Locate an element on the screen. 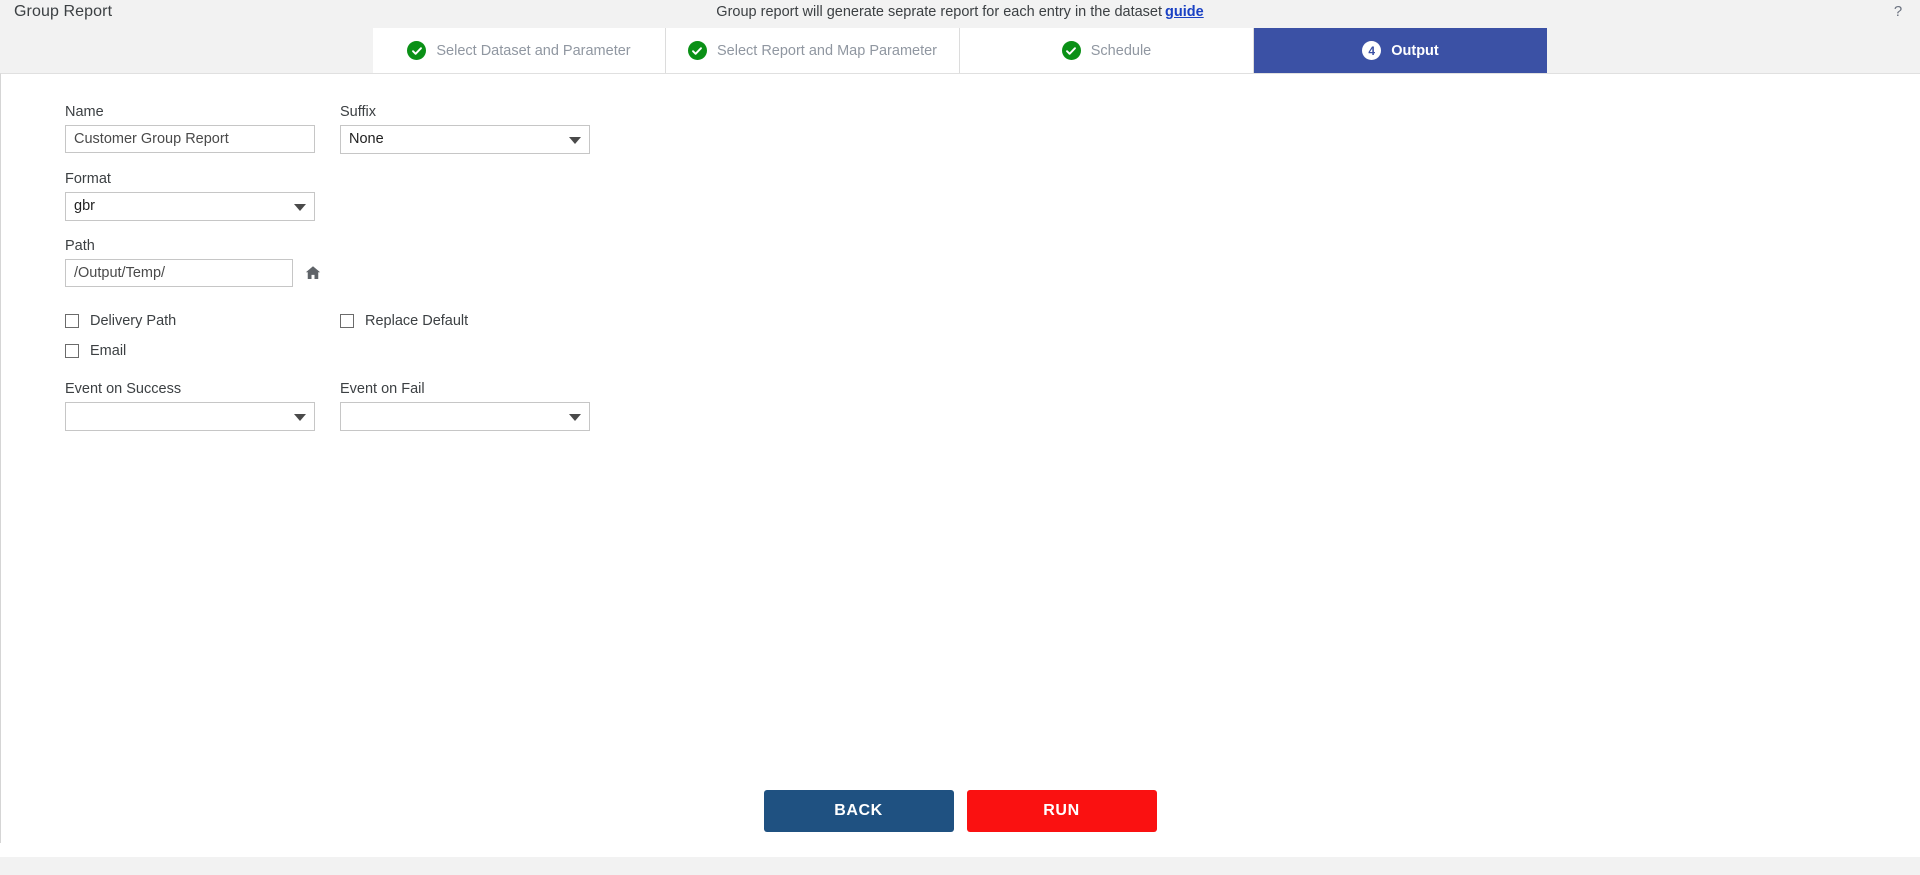 The width and height of the screenshot is (1920, 875). tab-label: Output is located at coordinates (1415, 50).